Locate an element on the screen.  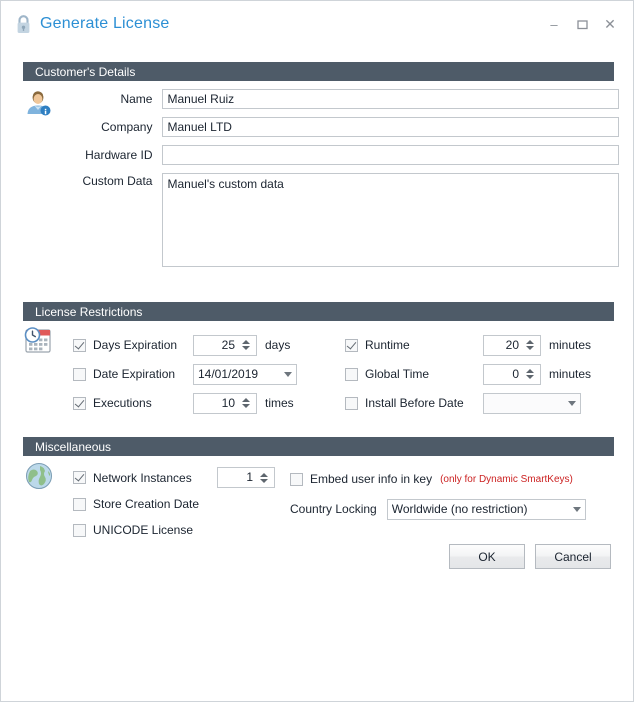
license-restrictions-section: License Restrictions is located at coordinates (318, 311).